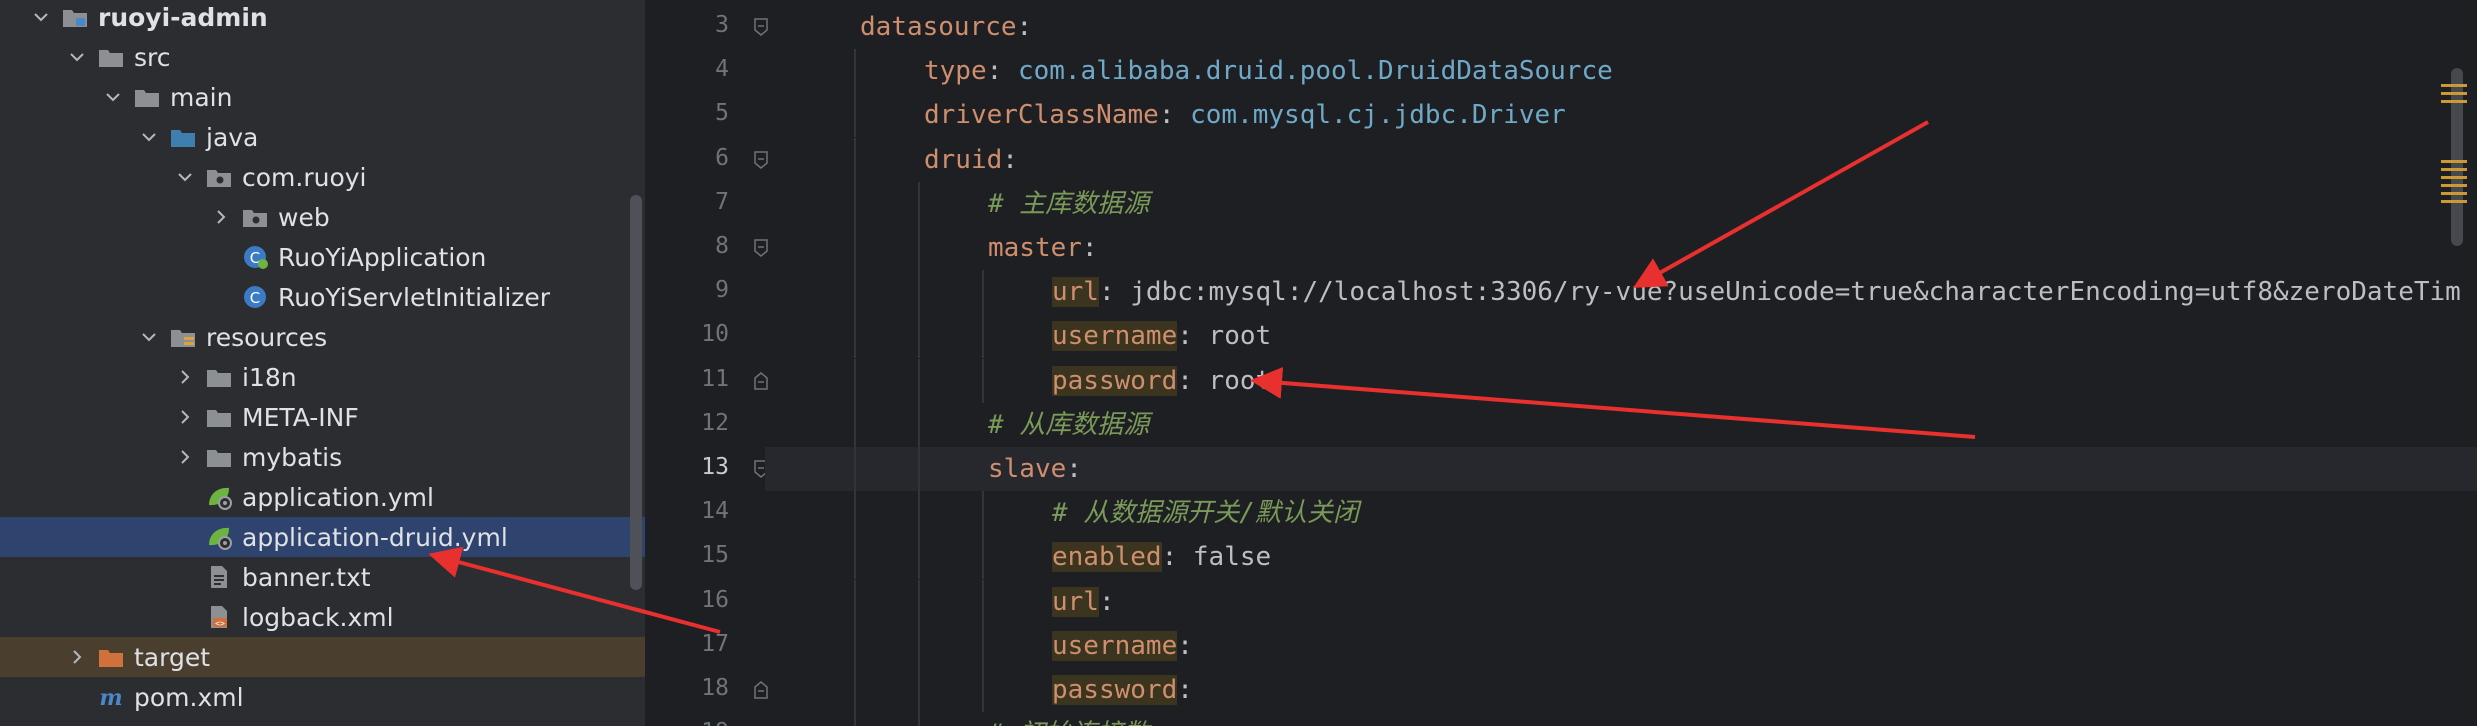 Image resolution: width=2477 pixels, height=726 pixels. I want to click on tree-item-label: logback.xml, so click(318, 617).